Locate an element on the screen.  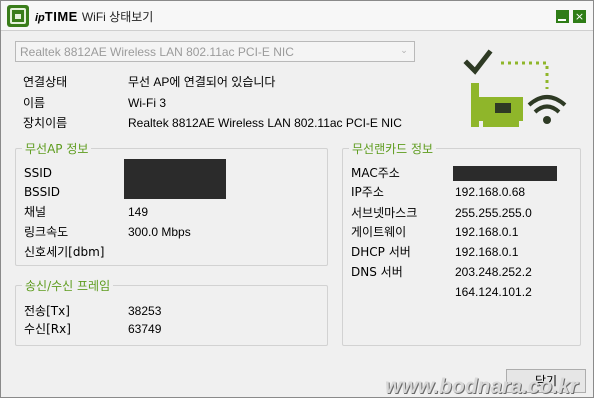
wifi-card-connected-icon is located at coordinates (515, 88).